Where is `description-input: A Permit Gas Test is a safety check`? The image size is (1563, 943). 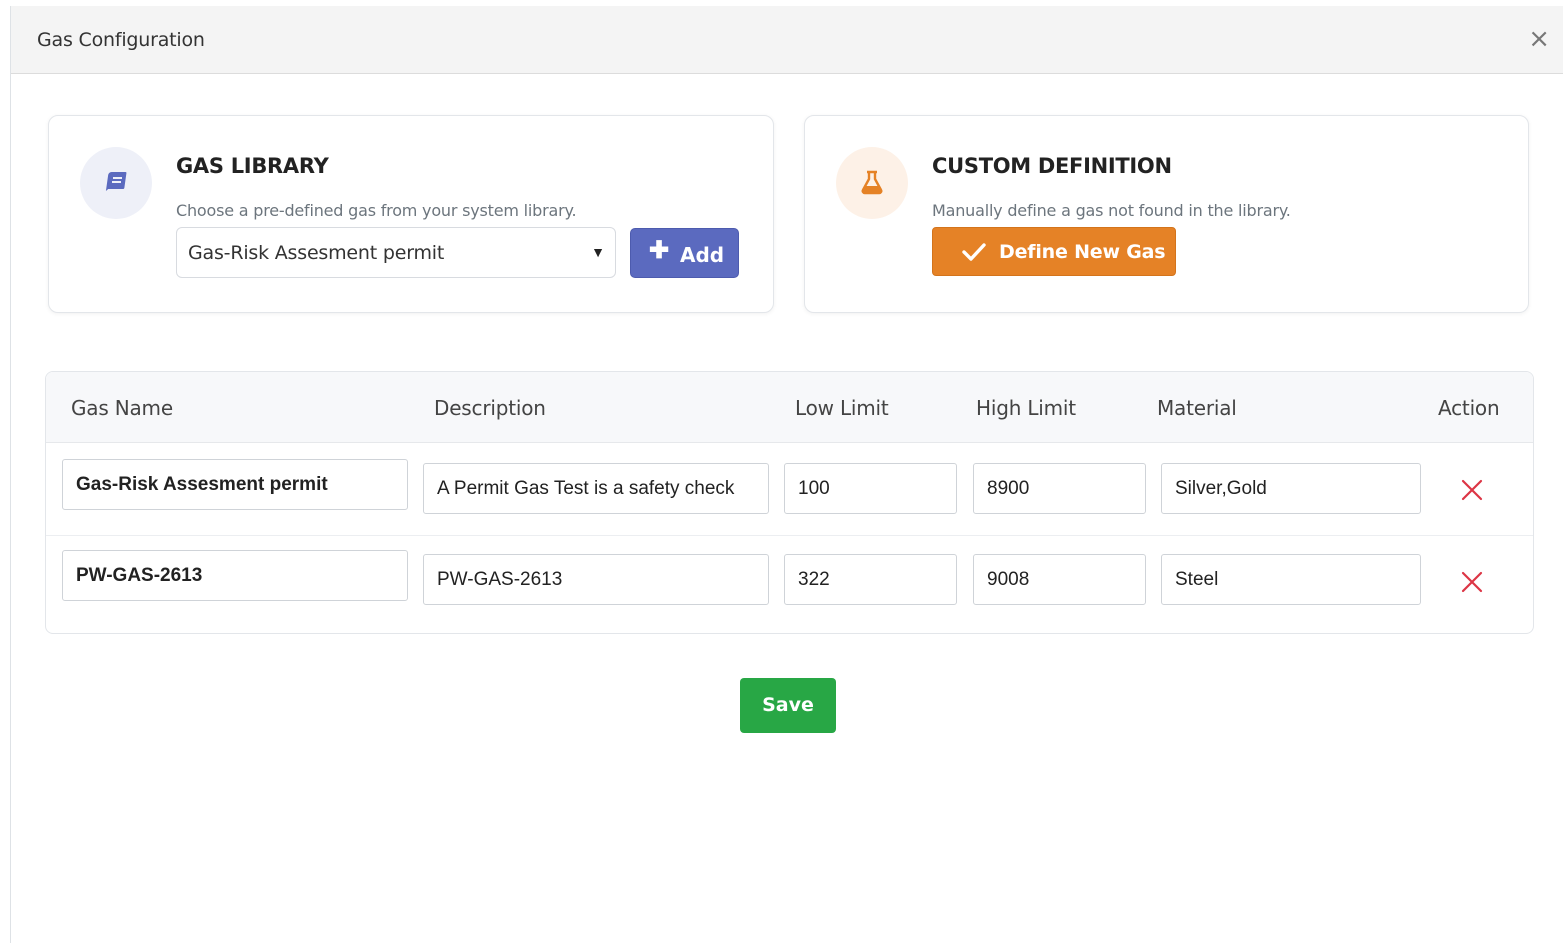
description-input: A Permit Gas Test is a safety check is located at coordinates (596, 488).